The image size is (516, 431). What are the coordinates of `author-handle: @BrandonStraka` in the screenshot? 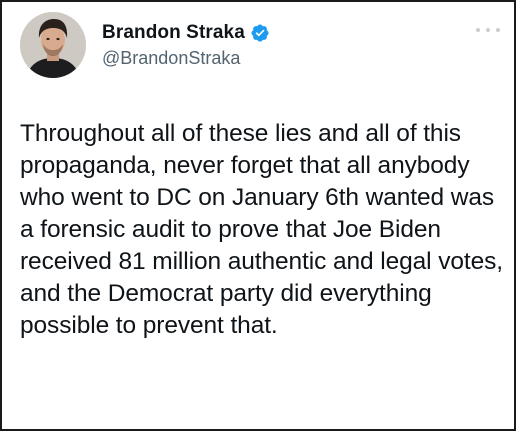 It's located at (186, 58).